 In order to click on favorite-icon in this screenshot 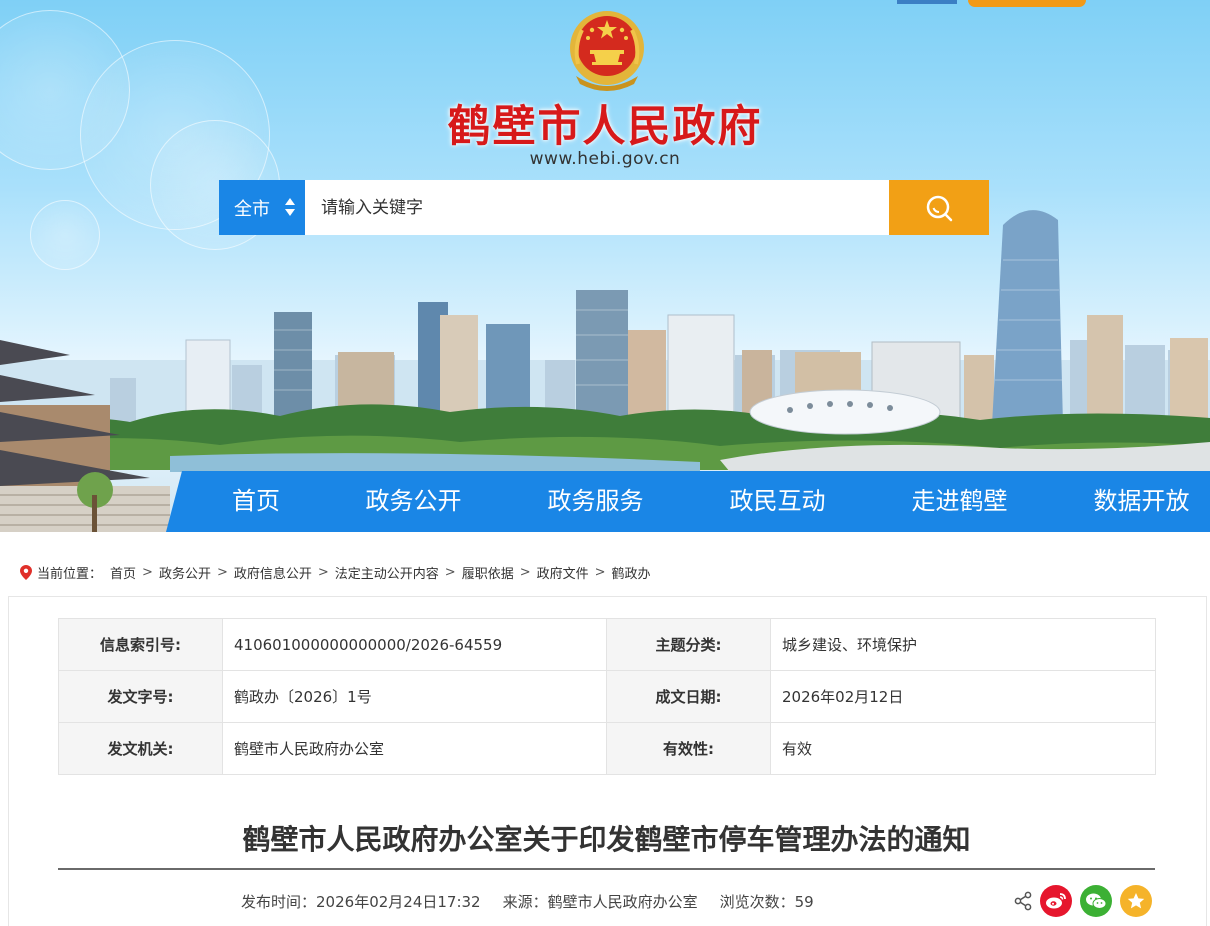, I will do `click(1136, 901)`.